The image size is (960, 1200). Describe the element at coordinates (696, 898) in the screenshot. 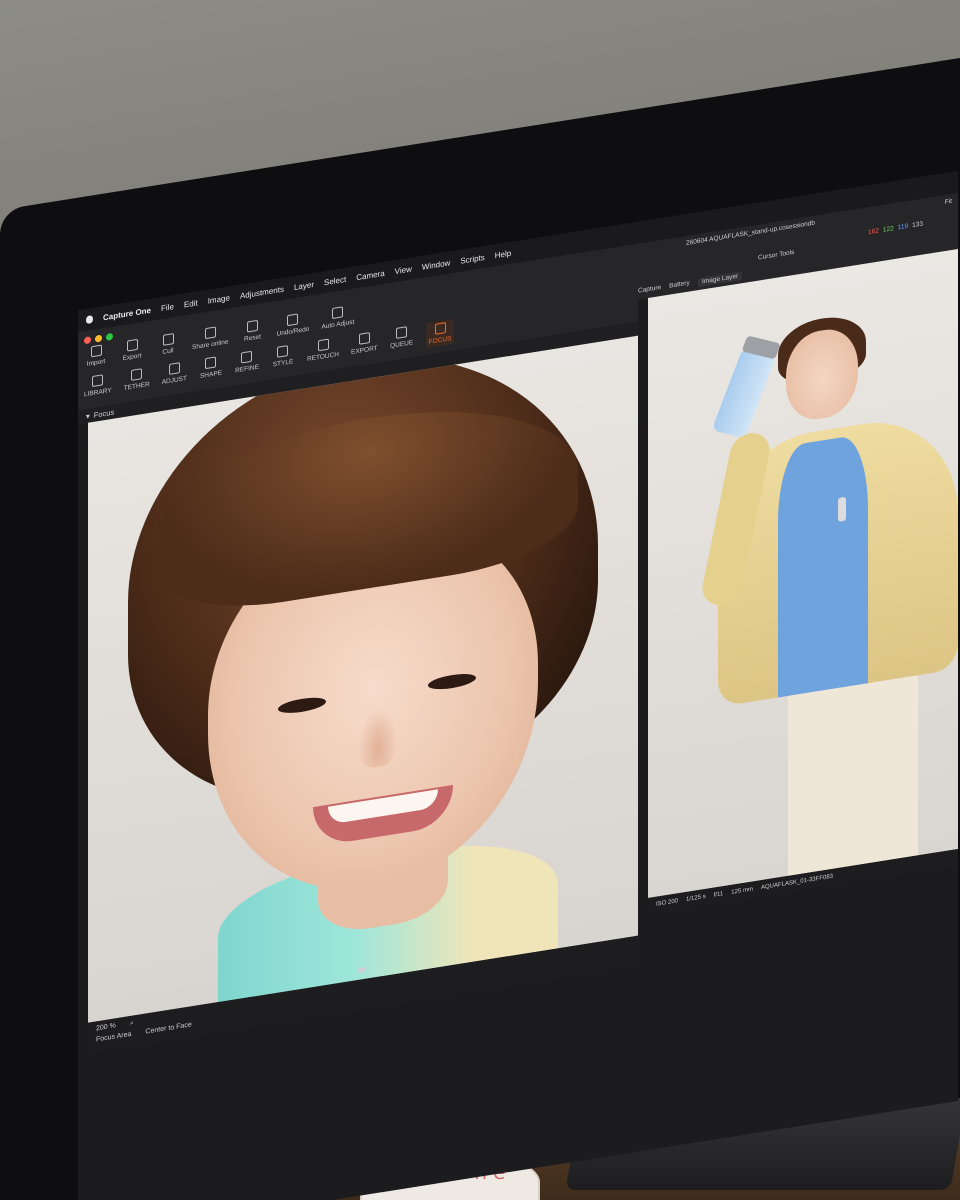

I see `shutter-value: 1/125 s` at that location.